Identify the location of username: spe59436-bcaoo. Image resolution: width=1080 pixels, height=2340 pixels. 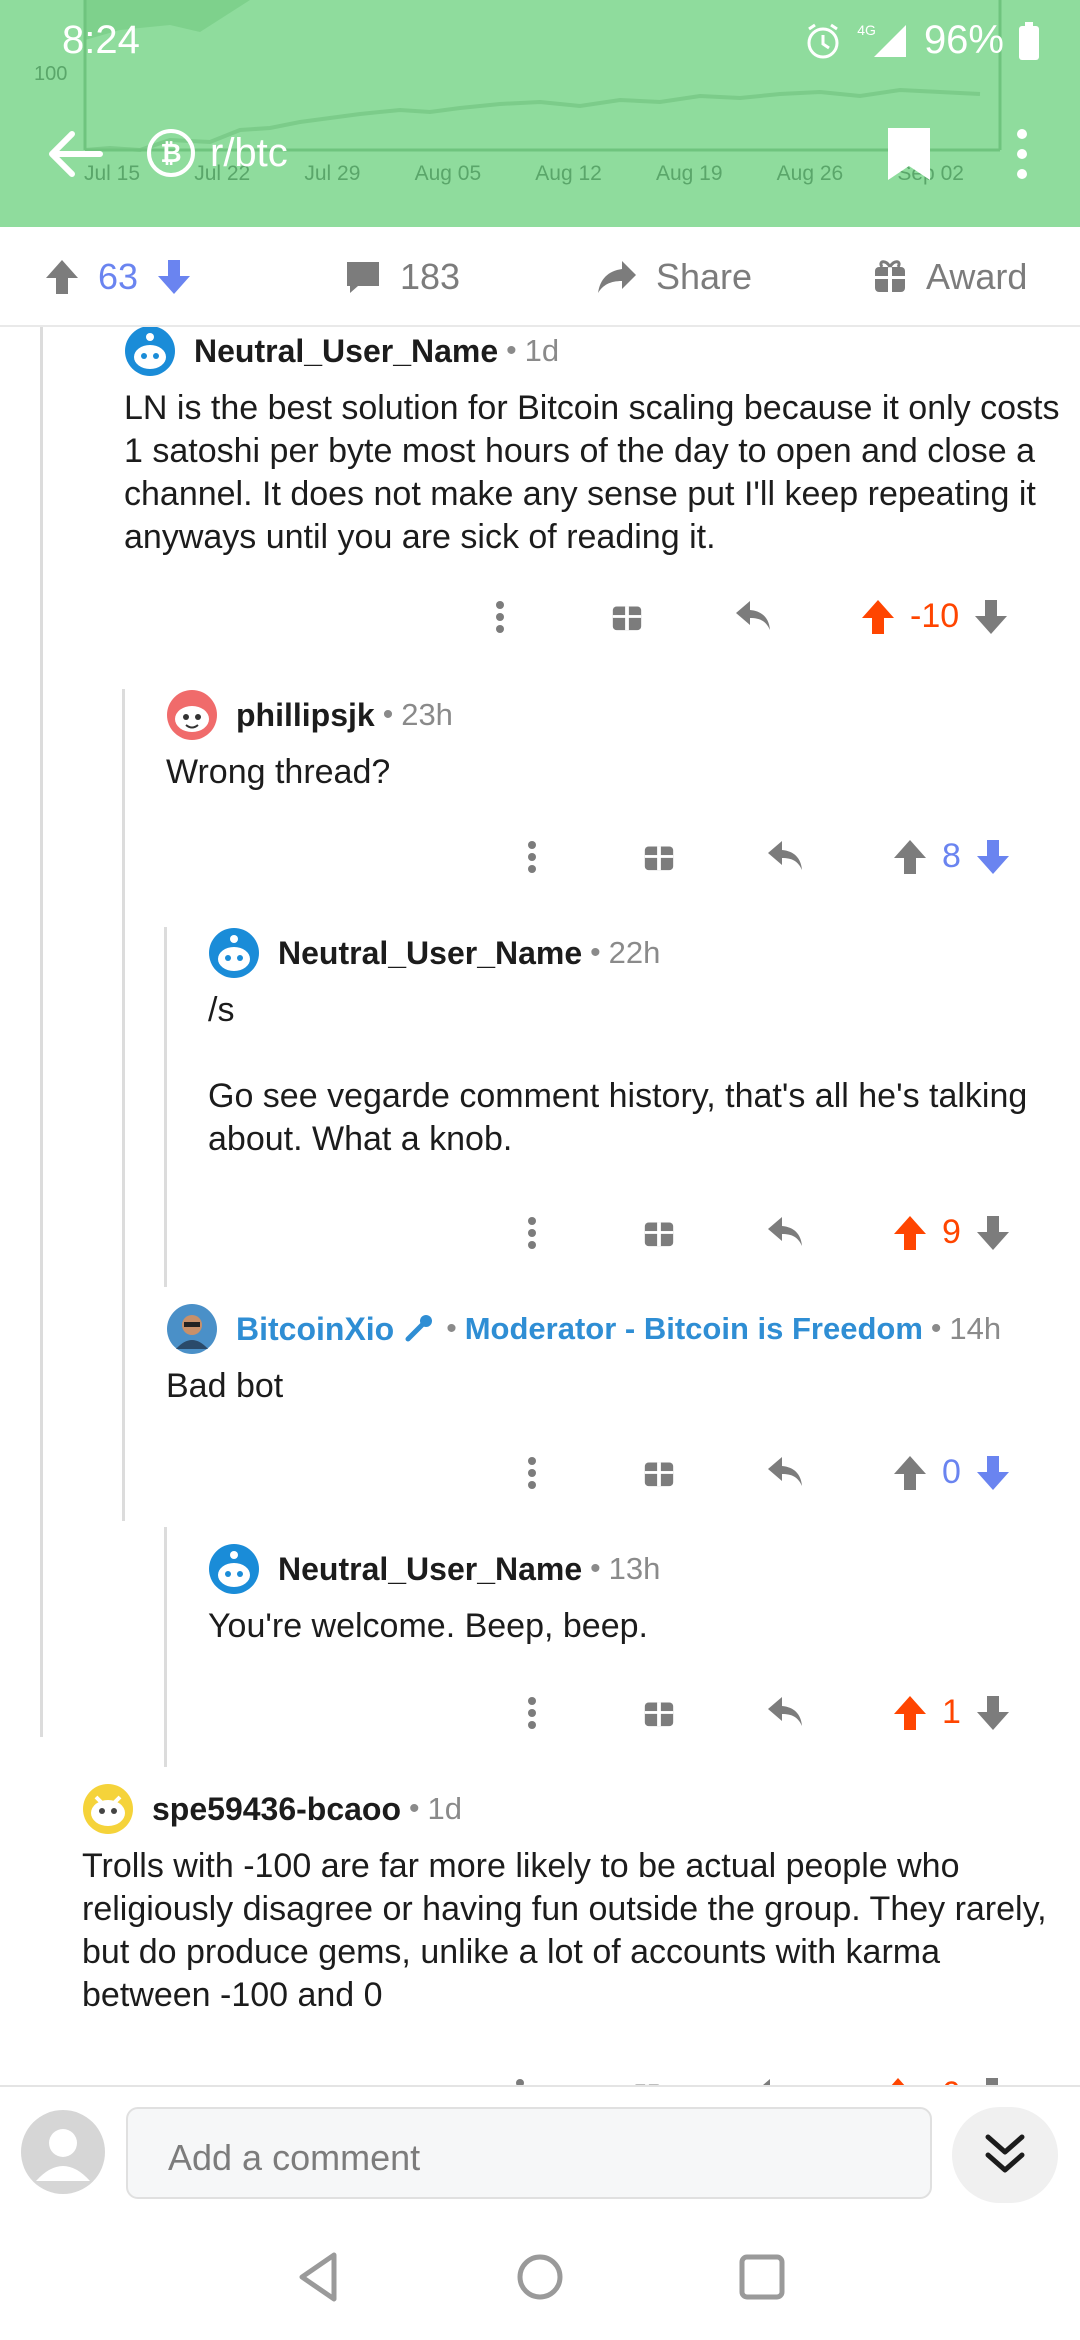
(276, 1809).